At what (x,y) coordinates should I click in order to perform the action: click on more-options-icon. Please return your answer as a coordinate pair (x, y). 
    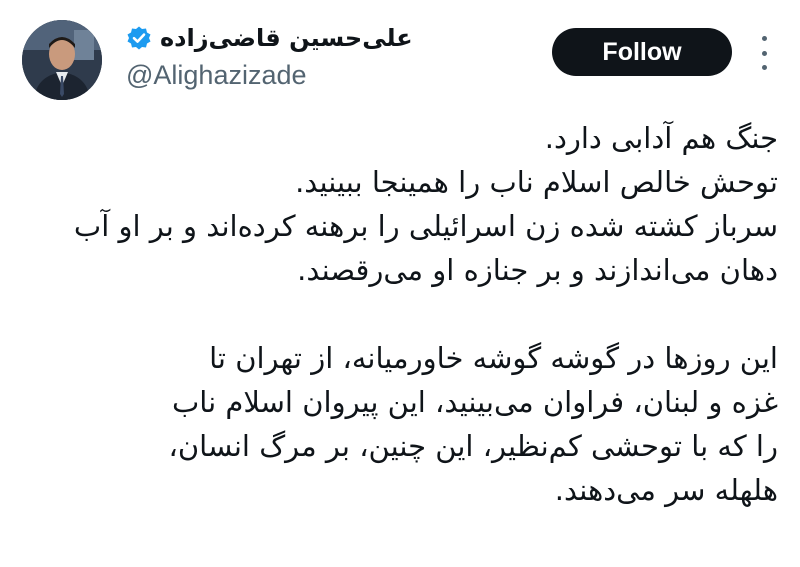
    Looking at the image, I should click on (764, 53).